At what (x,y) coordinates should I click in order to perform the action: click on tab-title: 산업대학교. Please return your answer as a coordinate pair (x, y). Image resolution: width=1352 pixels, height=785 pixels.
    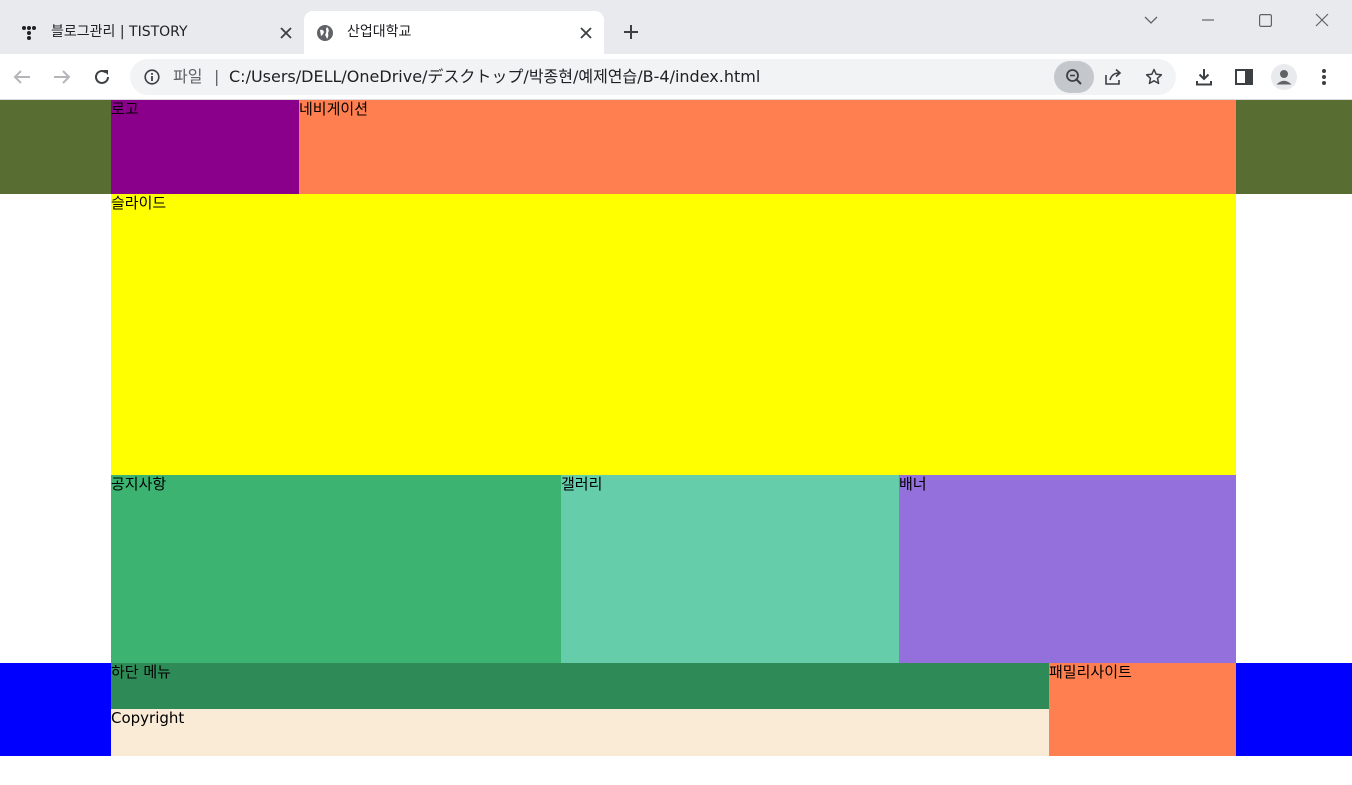
    Looking at the image, I should click on (379, 32).